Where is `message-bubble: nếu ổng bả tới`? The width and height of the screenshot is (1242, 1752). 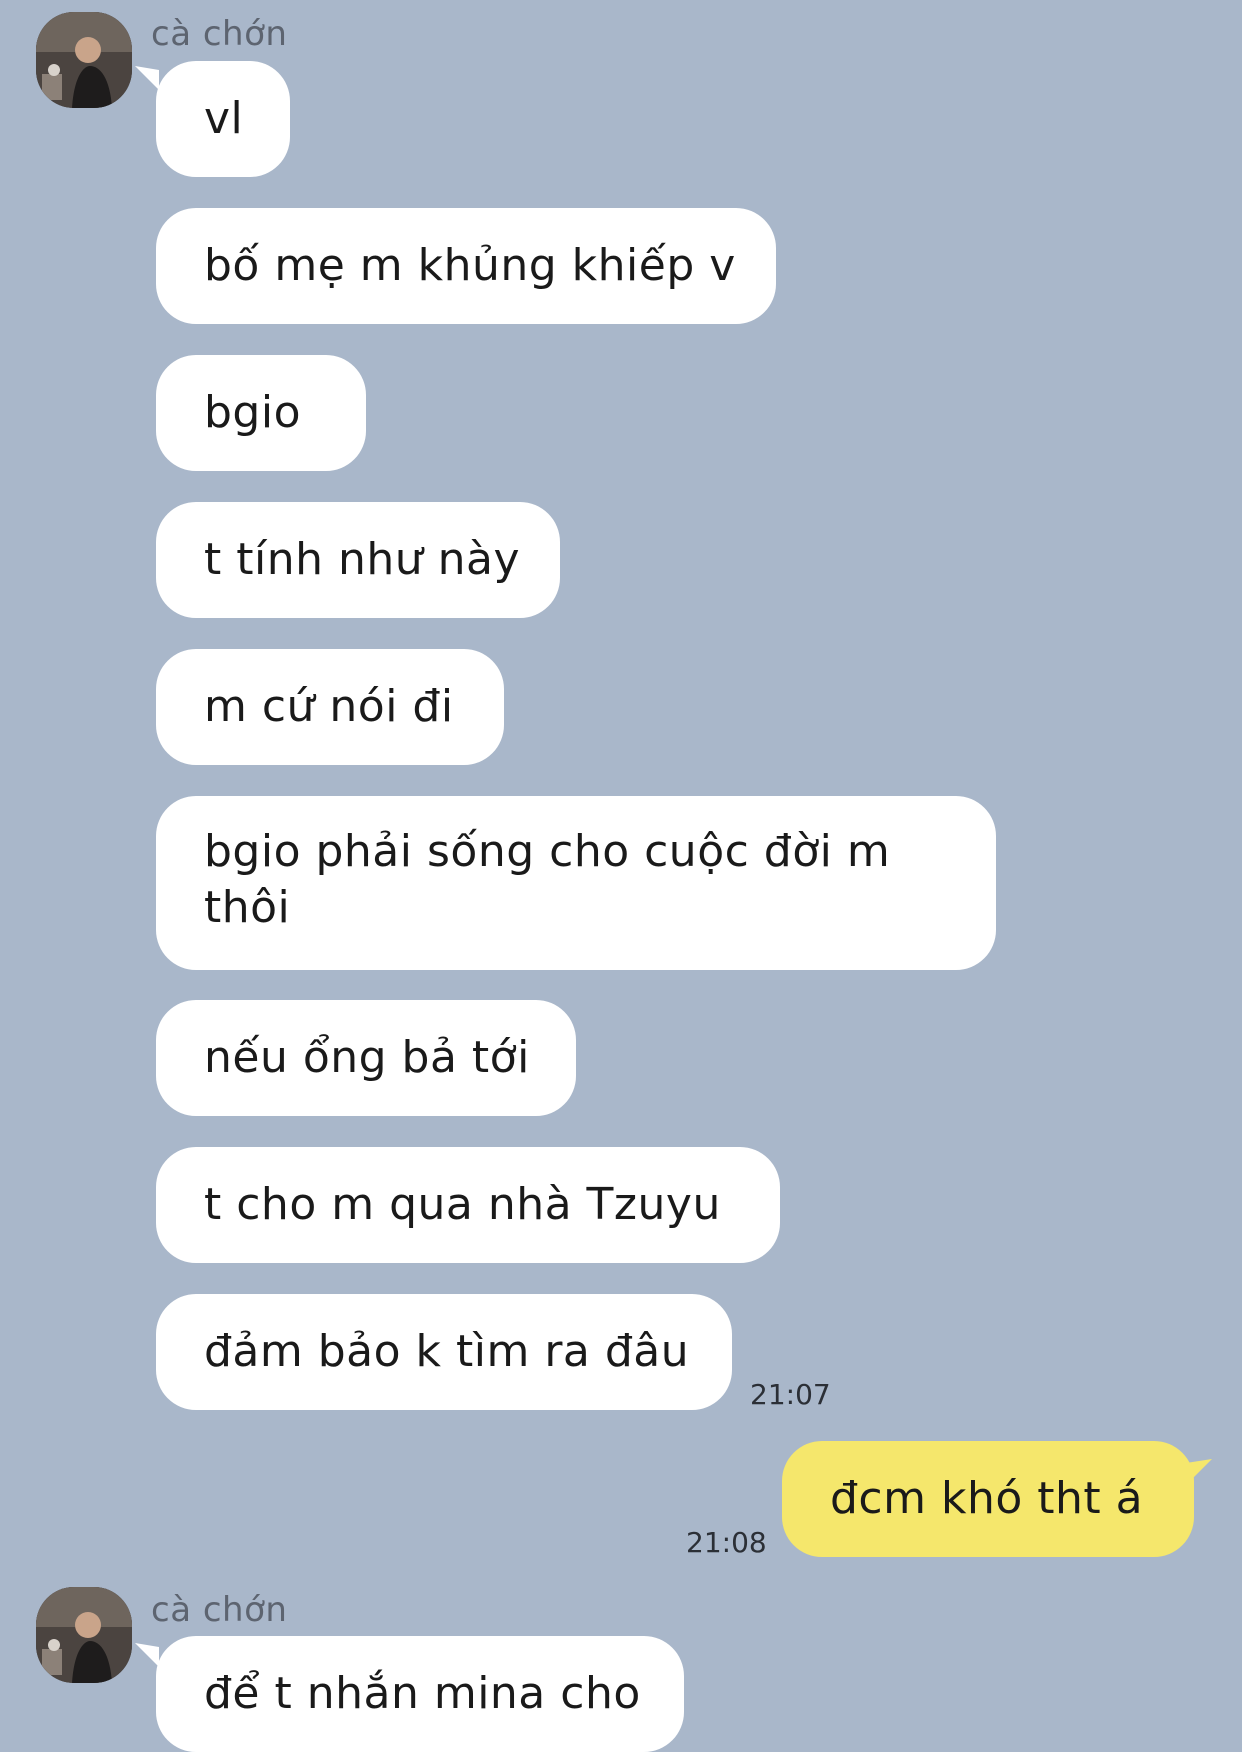 message-bubble: nếu ổng bả tới is located at coordinates (366, 1058).